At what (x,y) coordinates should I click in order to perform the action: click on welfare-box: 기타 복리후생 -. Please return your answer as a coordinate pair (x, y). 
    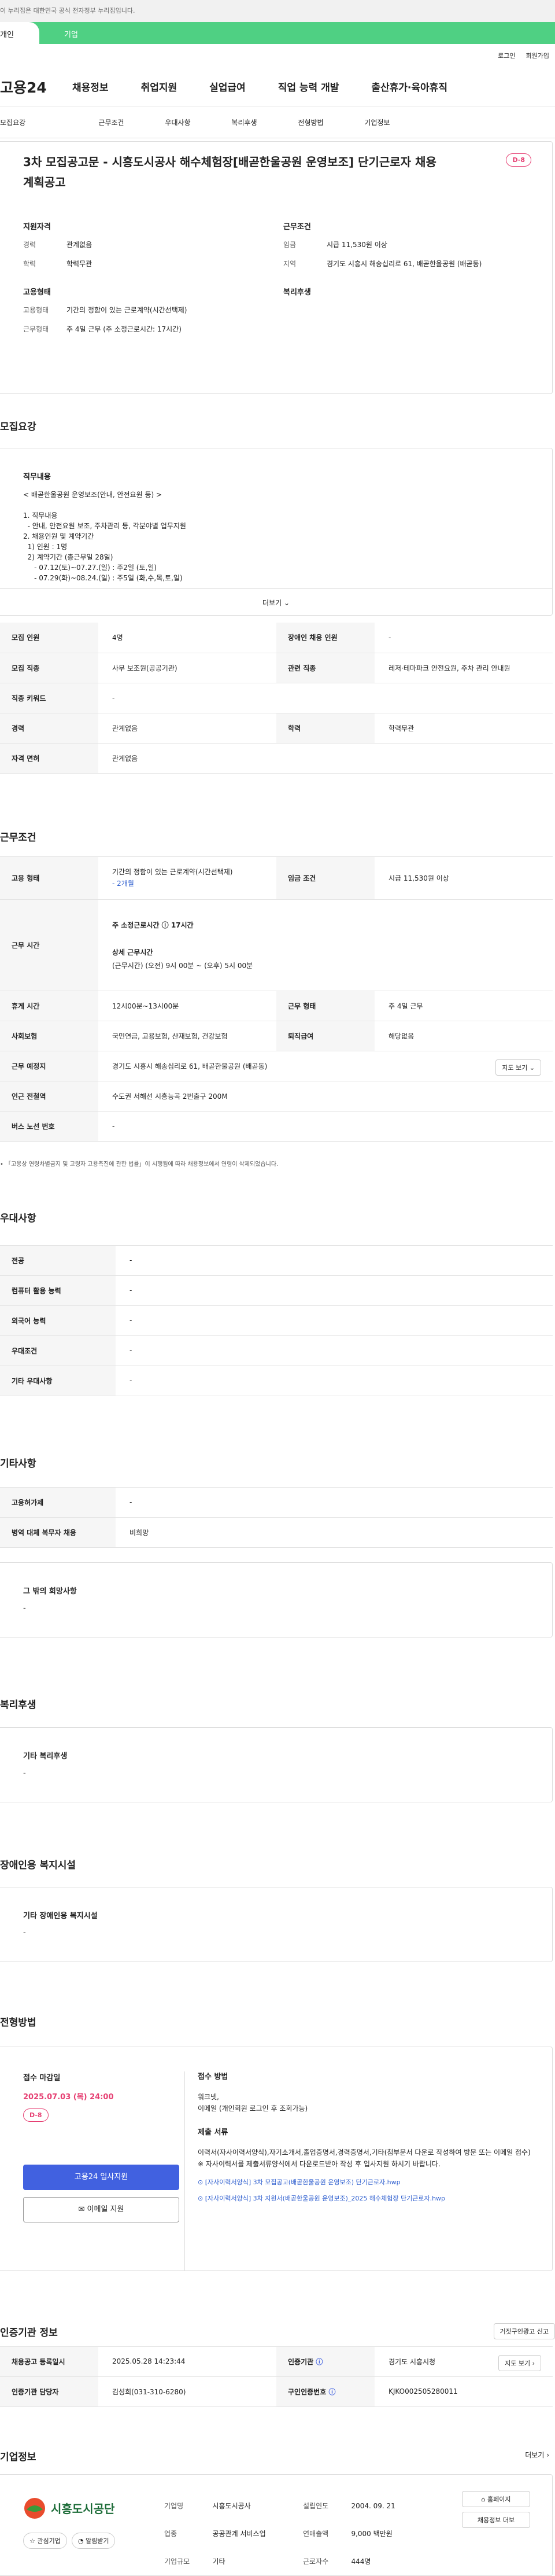
    Looking at the image, I should click on (276, 1764).